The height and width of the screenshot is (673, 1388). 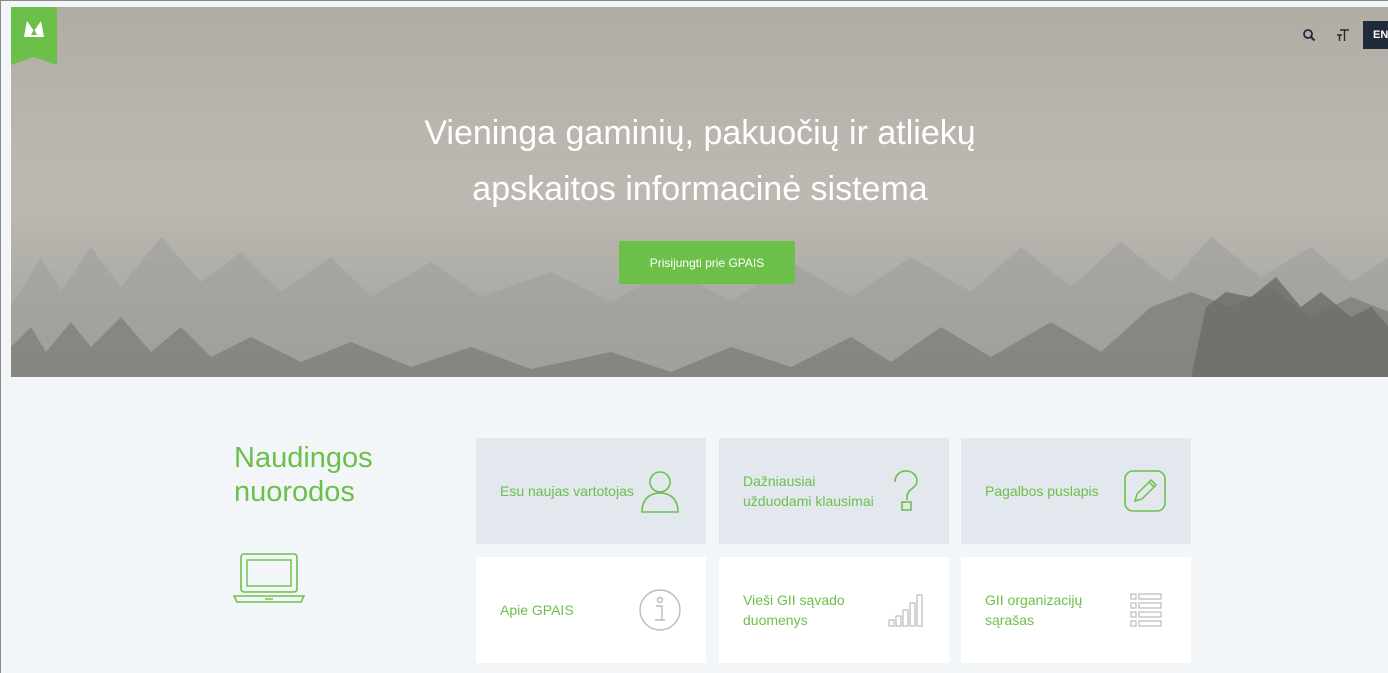 What do you see at coordinates (269, 578) in the screenshot?
I see `laptop-icon` at bounding box center [269, 578].